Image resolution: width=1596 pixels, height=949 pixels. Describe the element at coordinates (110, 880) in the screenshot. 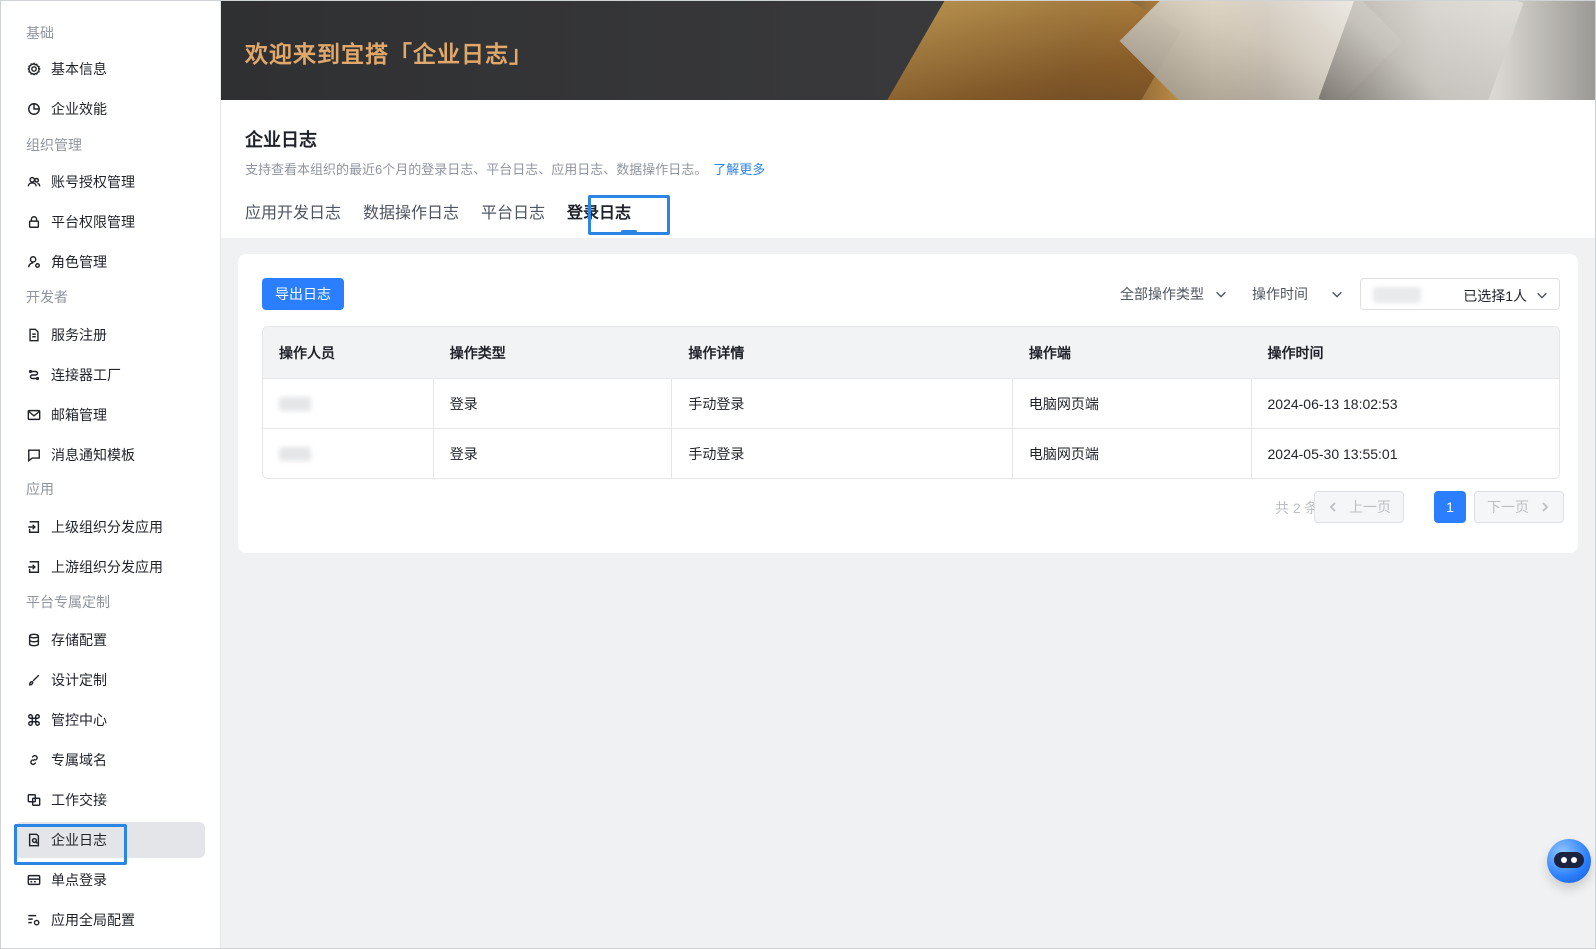

I see `sidebar-item-sso: 单点登录` at that location.